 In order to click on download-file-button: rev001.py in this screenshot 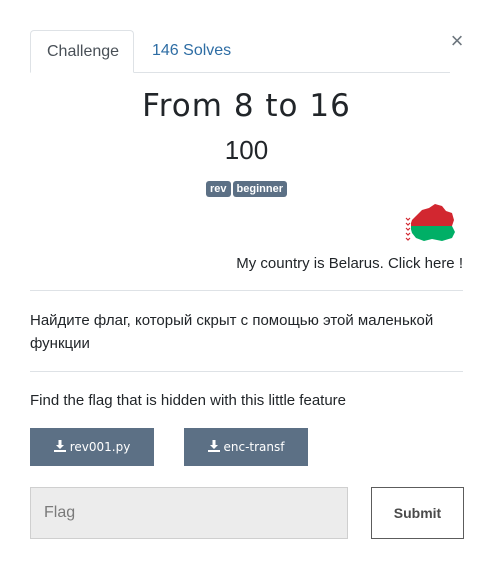, I will do `click(92, 447)`.